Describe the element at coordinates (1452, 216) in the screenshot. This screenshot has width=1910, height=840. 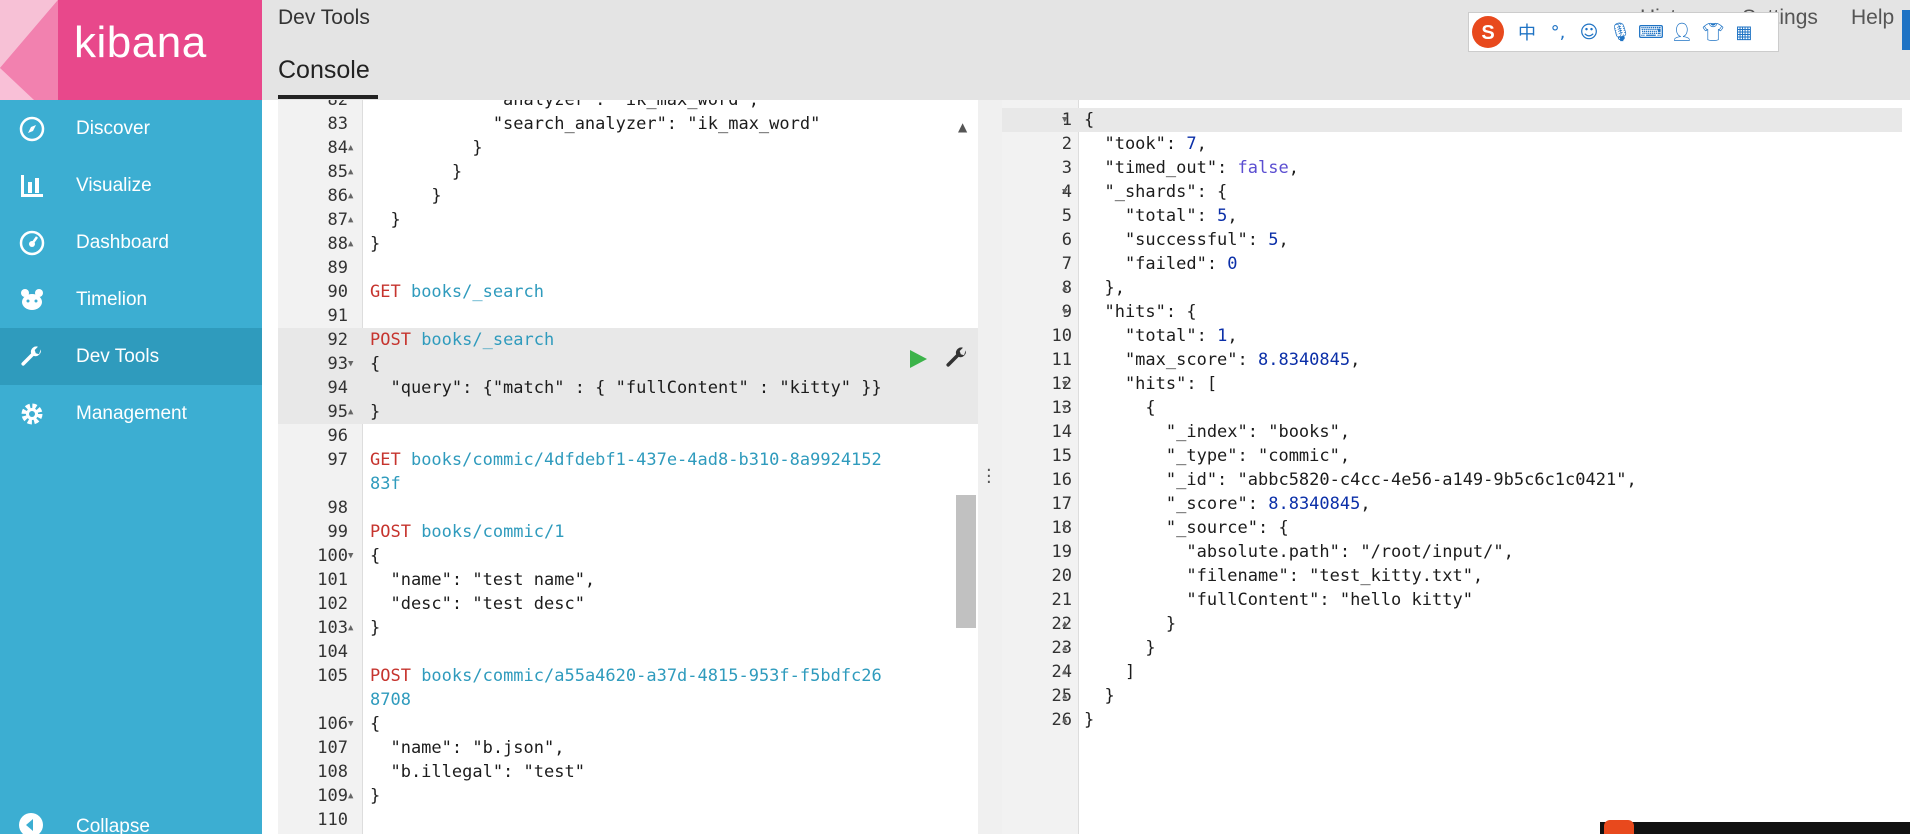
I see `code-line: 5 "total": 5,` at that location.